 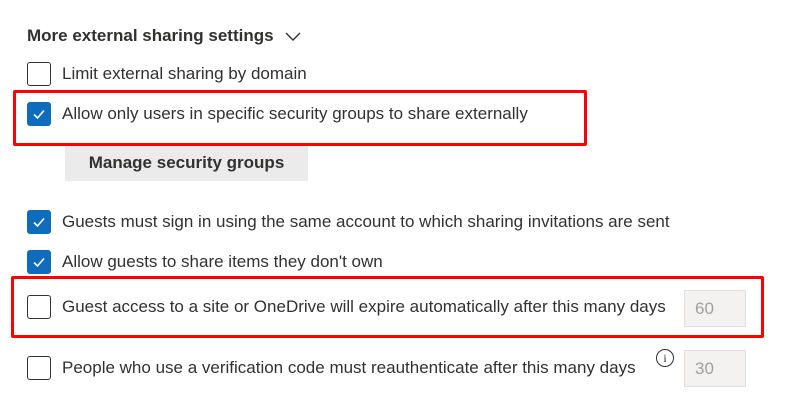 I want to click on guest-access-expire-days-input, so click(x=715, y=308).